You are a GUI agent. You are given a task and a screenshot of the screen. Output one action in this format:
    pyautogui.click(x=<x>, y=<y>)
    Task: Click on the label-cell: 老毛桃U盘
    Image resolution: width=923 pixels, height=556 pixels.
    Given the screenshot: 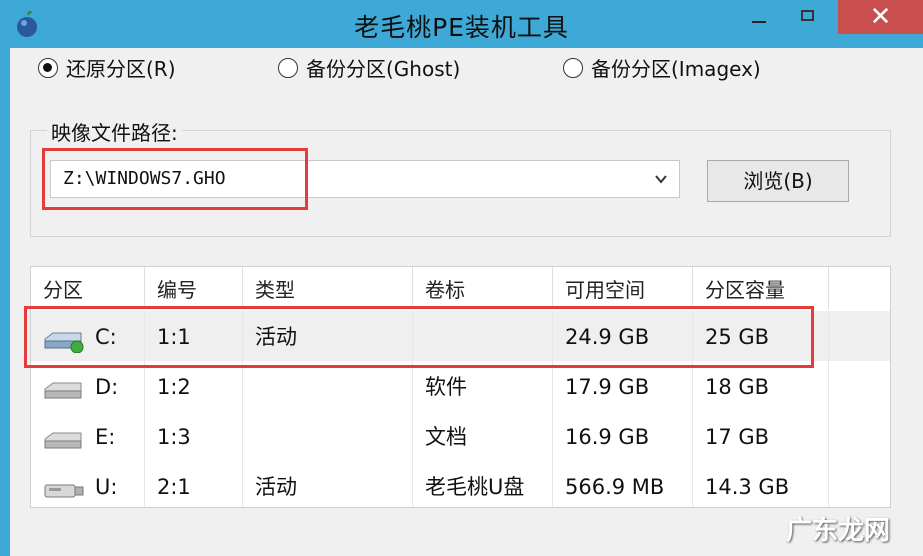 What is the action you would take?
    pyautogui.click(x=483, y=484)
    